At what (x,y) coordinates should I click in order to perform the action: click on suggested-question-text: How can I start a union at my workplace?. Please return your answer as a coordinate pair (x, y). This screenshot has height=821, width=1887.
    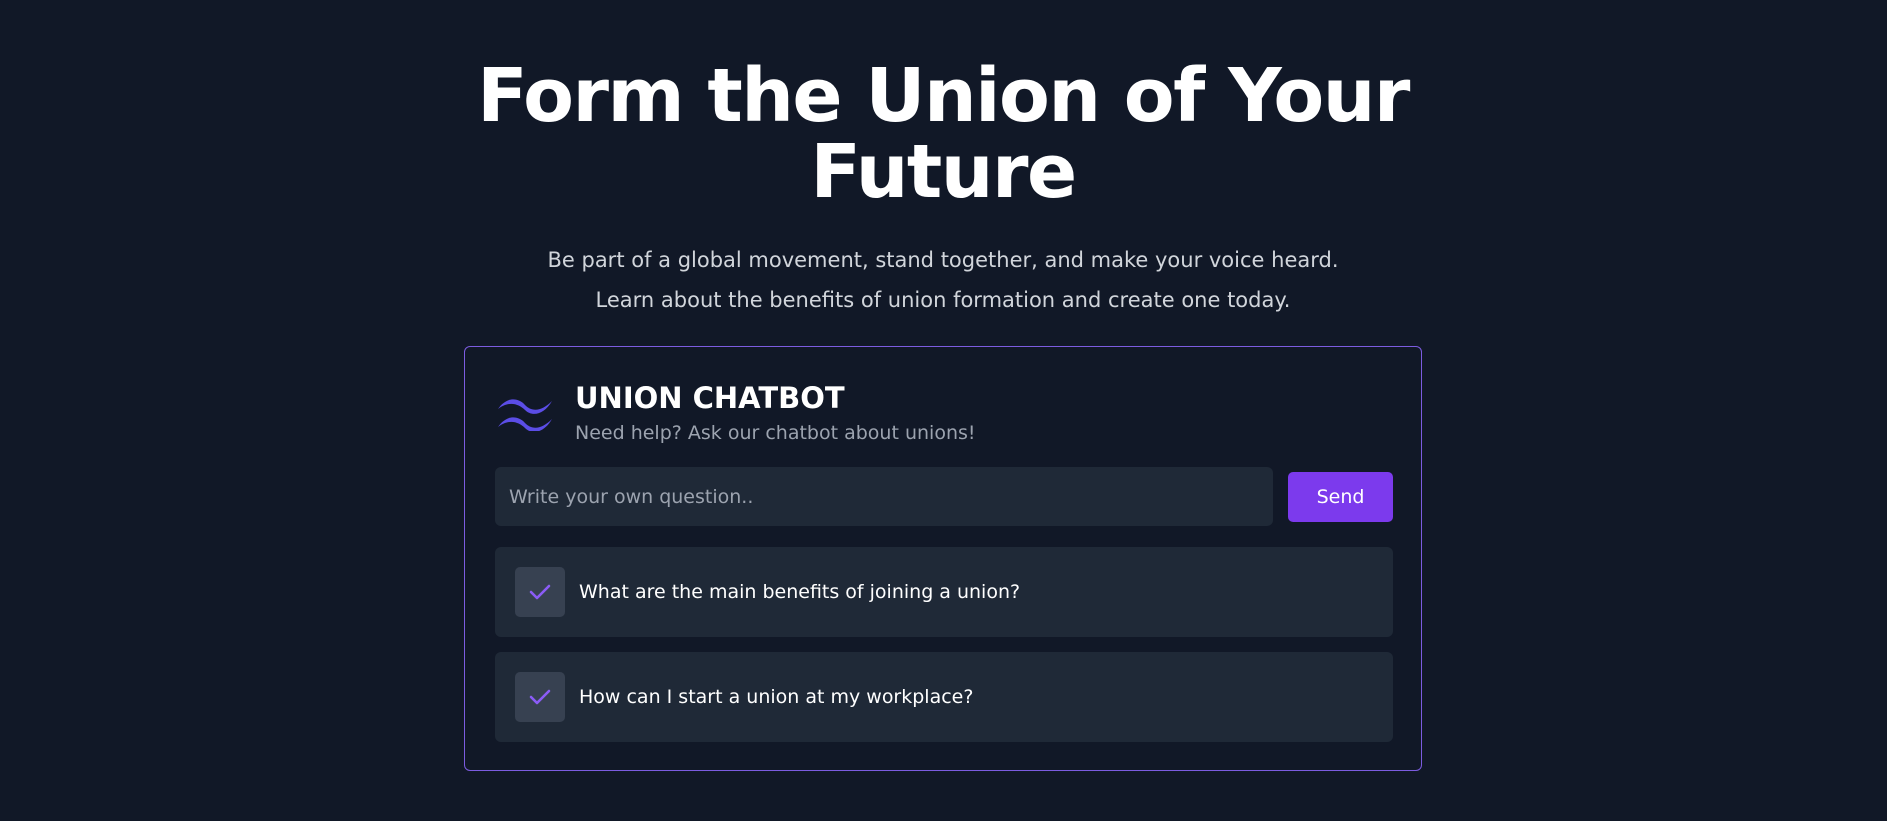
    Looking at the image, I should click on (776, 697).